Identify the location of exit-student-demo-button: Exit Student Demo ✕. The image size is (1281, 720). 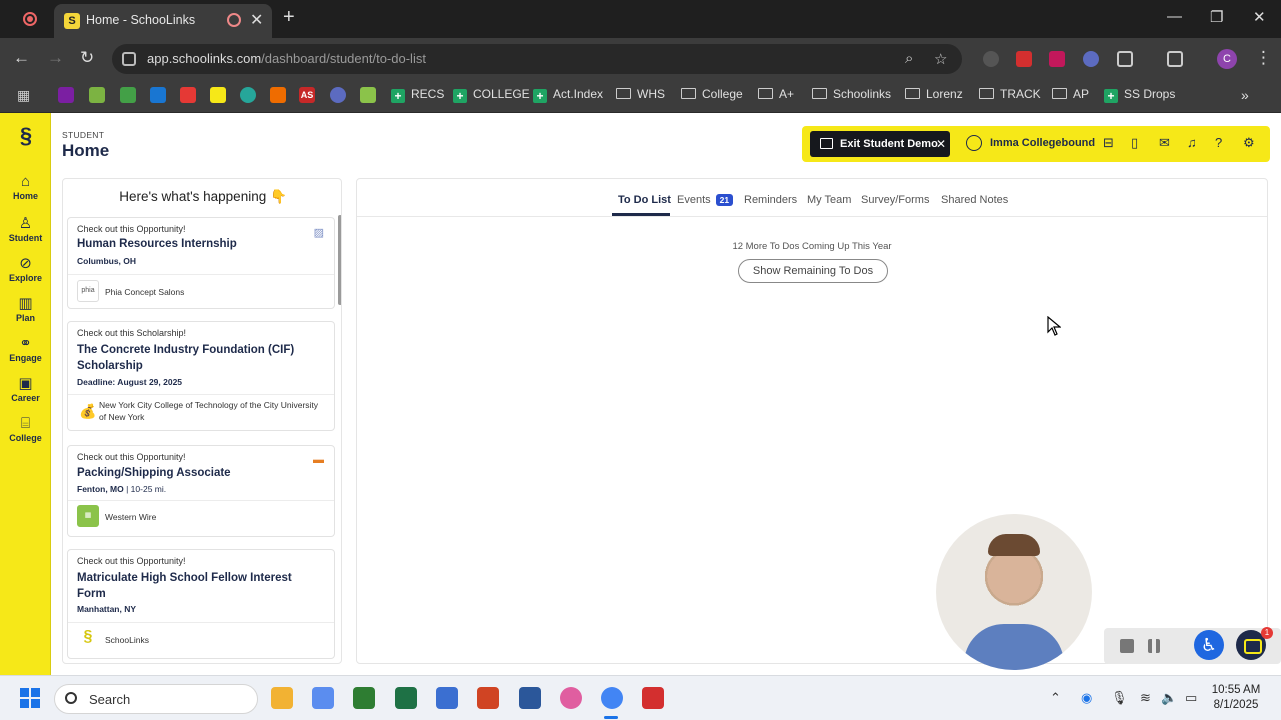
(880, 144).